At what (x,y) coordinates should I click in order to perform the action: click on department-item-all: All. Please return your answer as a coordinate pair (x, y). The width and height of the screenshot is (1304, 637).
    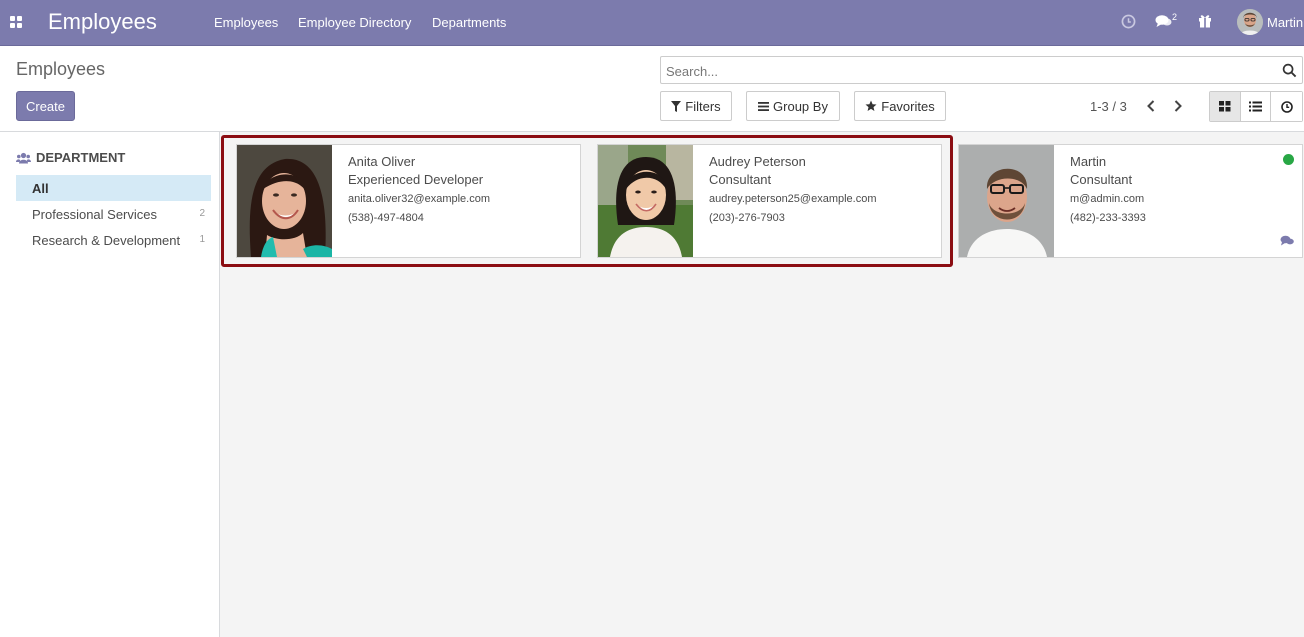
    Looking at the image, I should click on (113, 188).